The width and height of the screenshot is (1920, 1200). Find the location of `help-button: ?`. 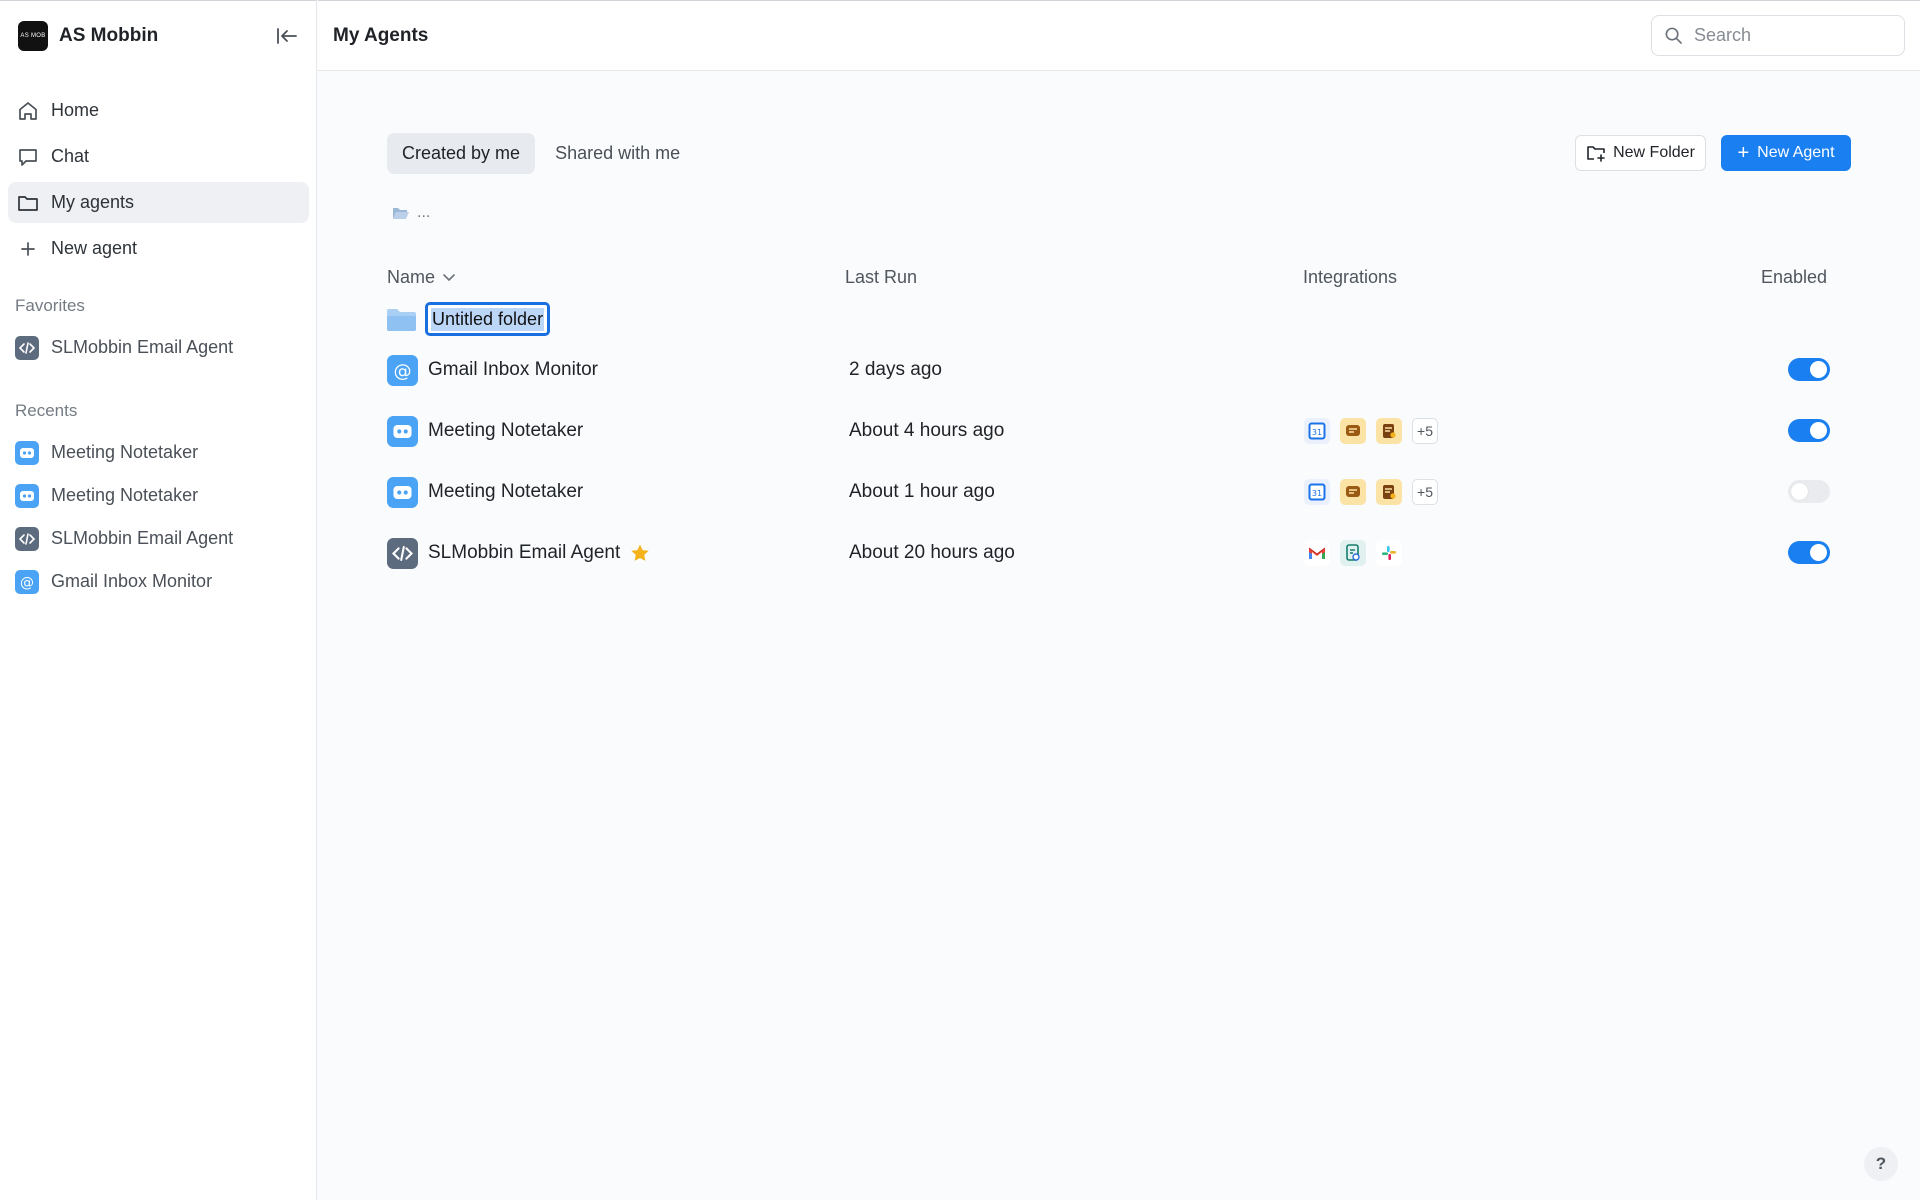

help-button: ? is located at coordinates (1881, 1164).